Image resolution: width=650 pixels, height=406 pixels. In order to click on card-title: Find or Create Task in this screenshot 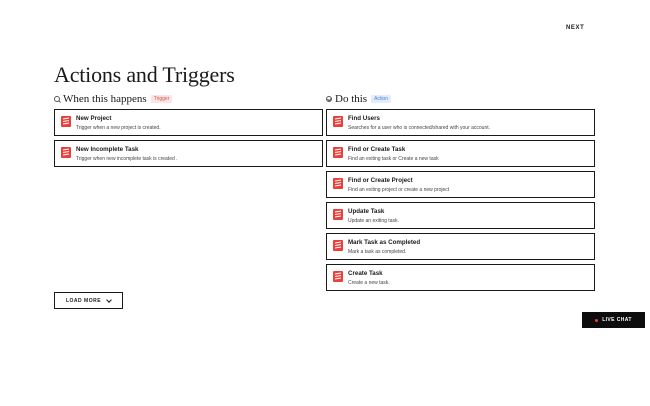, I will do `click(377, 149)`.